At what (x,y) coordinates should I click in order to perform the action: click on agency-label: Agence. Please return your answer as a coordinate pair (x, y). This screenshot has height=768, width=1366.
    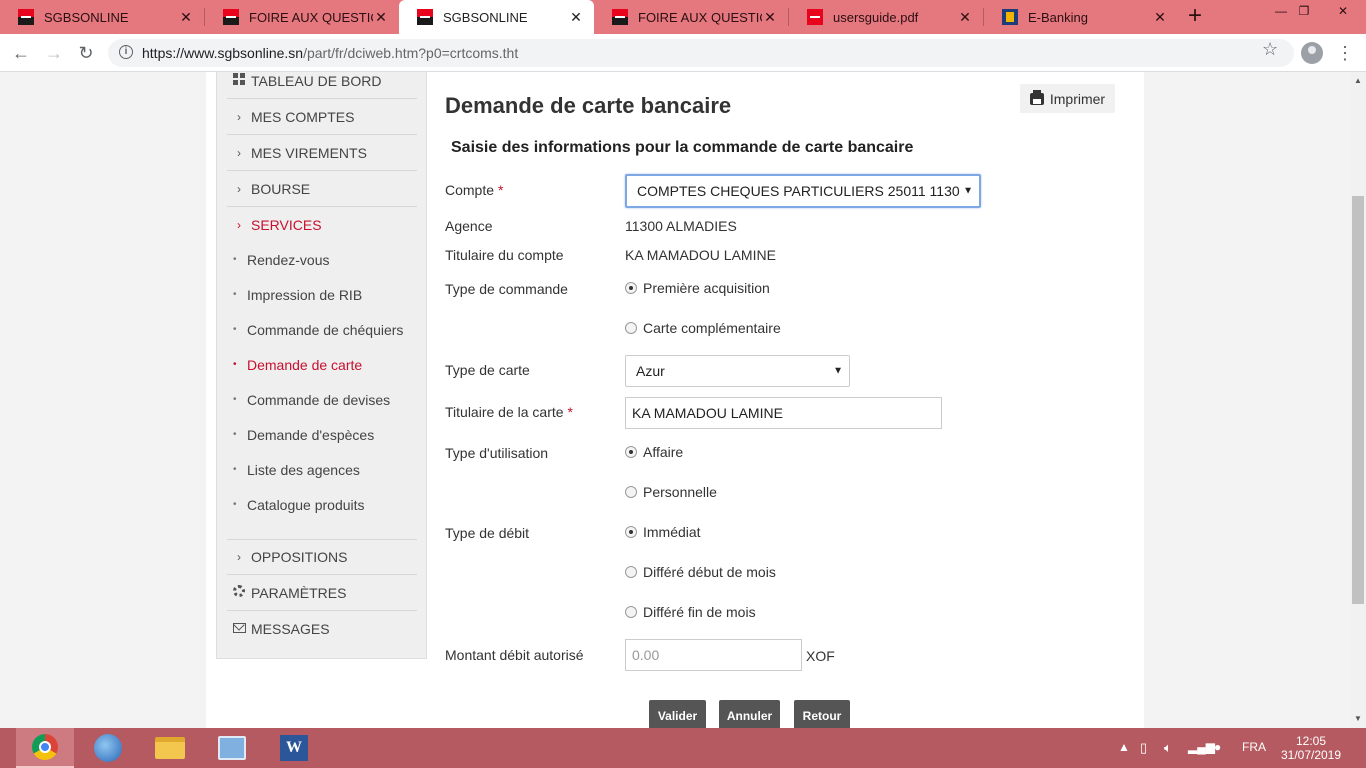
    Looking at the image, I should click on (469, 226).